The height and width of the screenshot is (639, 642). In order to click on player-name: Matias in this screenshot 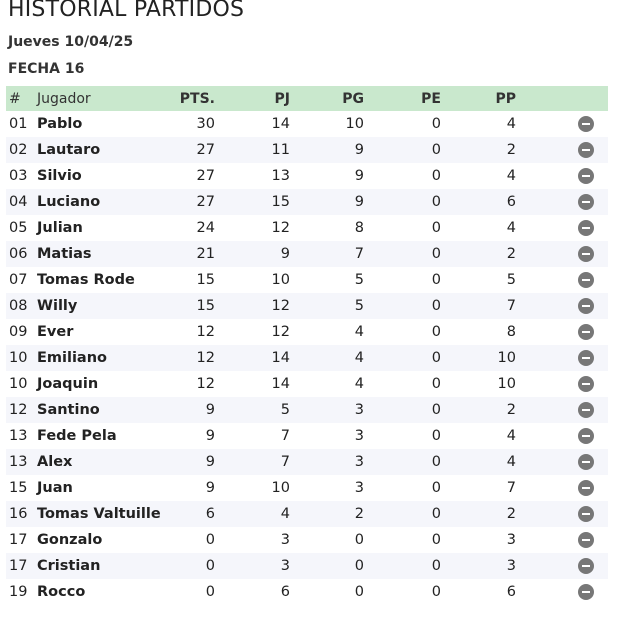, I will do `click(64, 254)`.